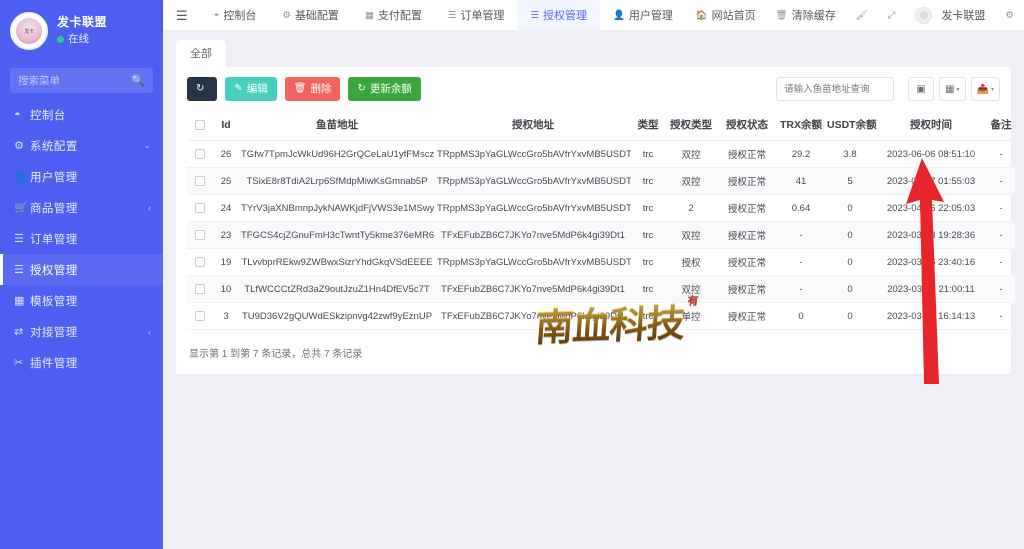  What do you see at coordinates (337, 154) in the screenshot?
I see `cell-fish-address: TGfw7TpmJcWkUd96H2GrQCeLaU1yfFMscz` at bounding box center [337, 154].